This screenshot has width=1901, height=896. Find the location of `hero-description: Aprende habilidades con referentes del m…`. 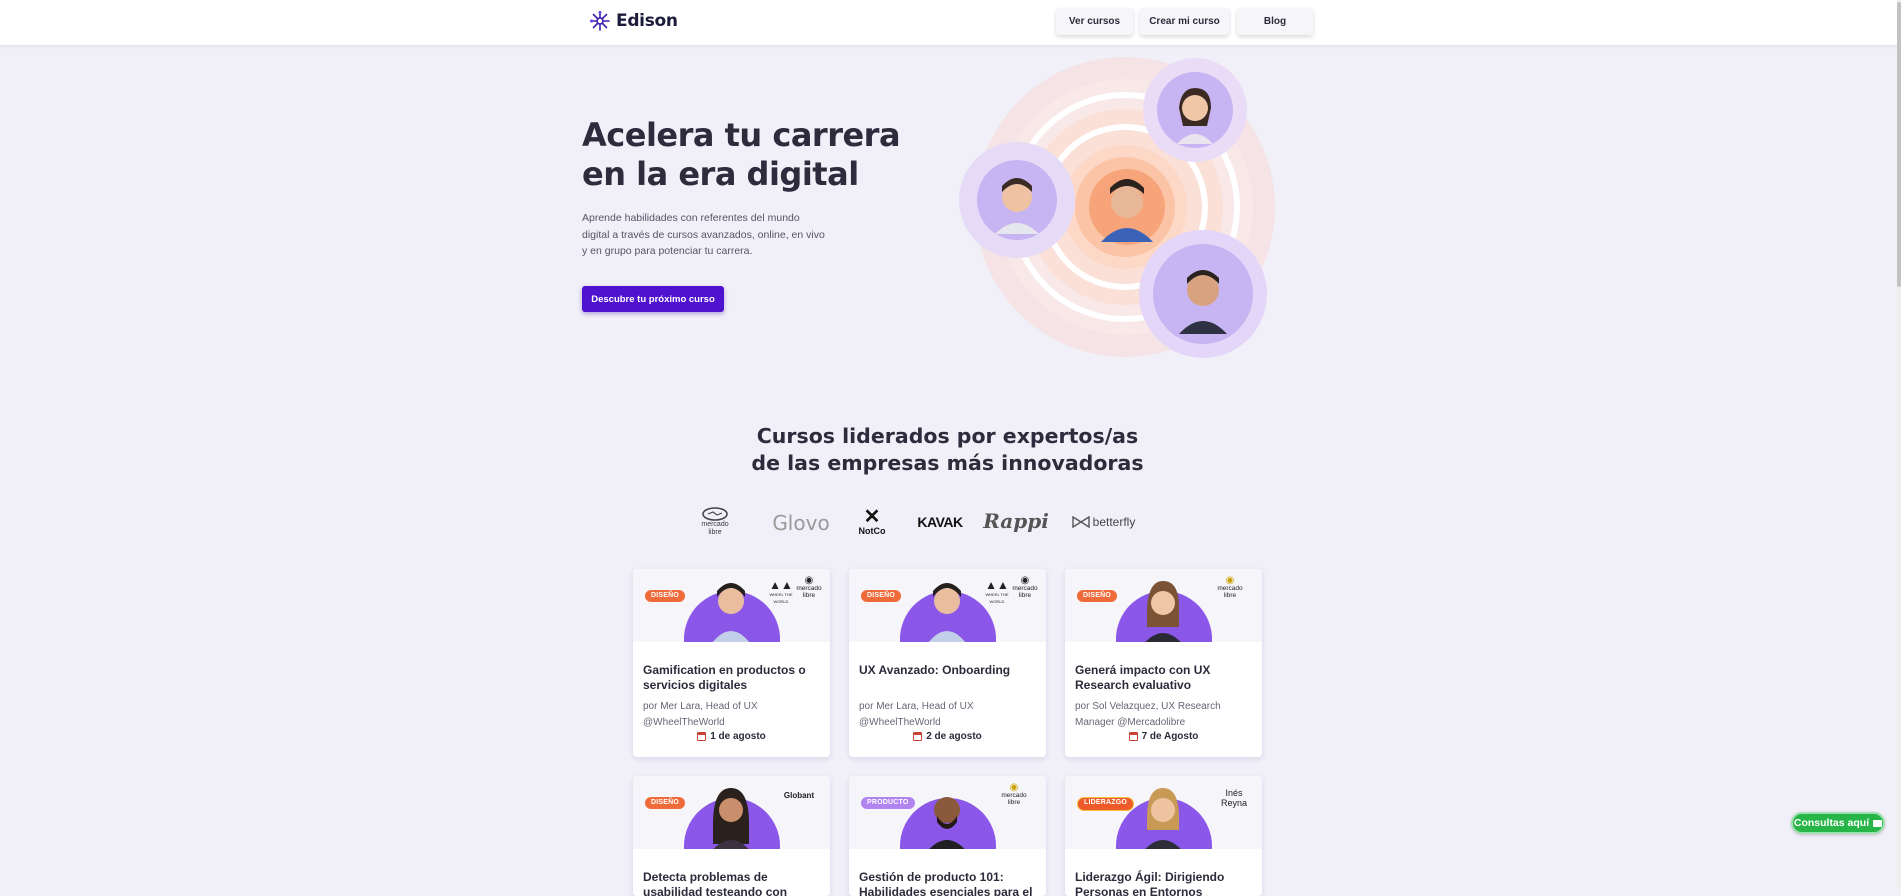

hero-description: Aprende habilidades con referentes del m… is located at coordinates (709, 235).